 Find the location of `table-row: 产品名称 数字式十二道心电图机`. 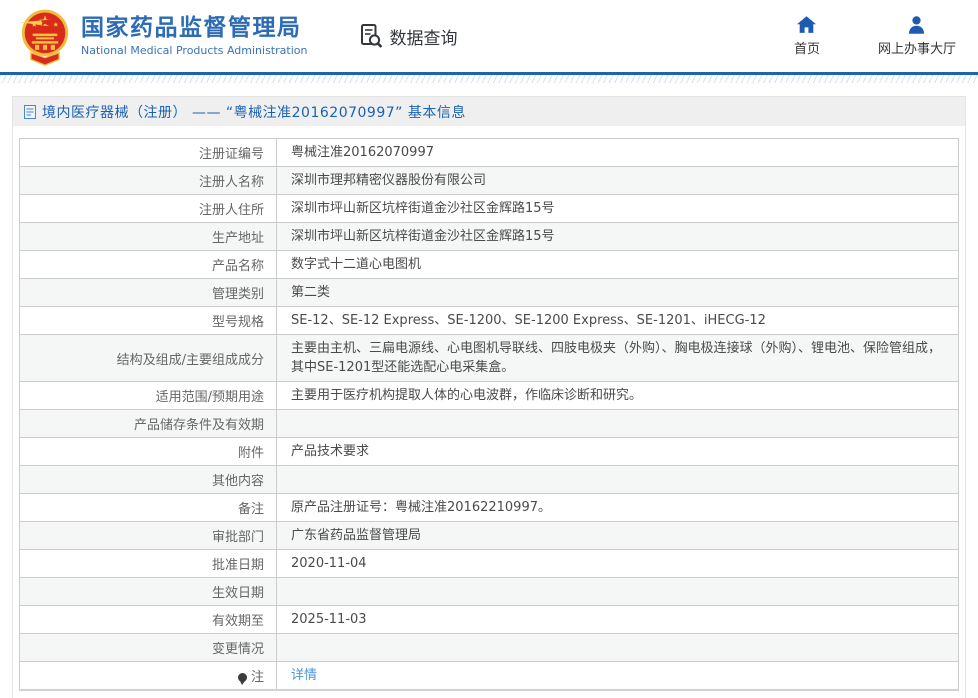

table-row: 产品名称 数字式十二道心电图机 is located at coordinates (489, 264).